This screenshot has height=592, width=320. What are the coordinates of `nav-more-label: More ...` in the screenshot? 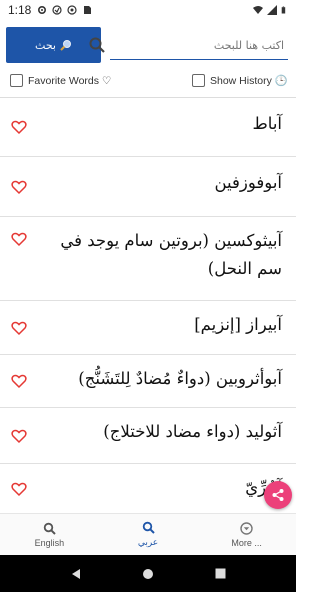 It's located at (246, 542).